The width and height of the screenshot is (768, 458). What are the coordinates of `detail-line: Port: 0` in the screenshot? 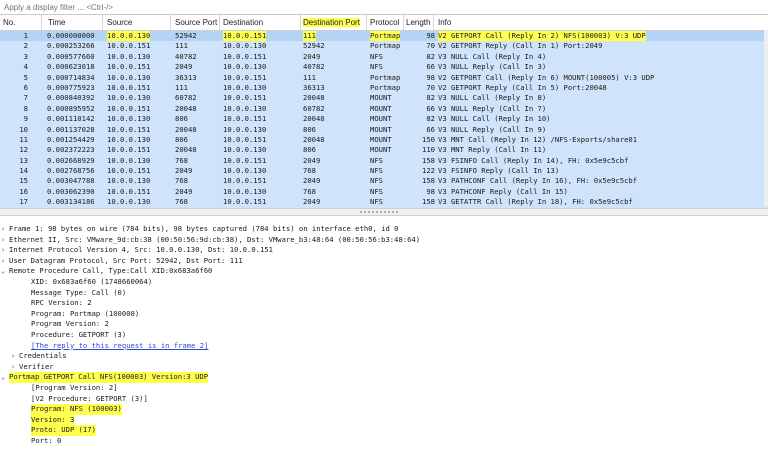 It's located at (384, 441).